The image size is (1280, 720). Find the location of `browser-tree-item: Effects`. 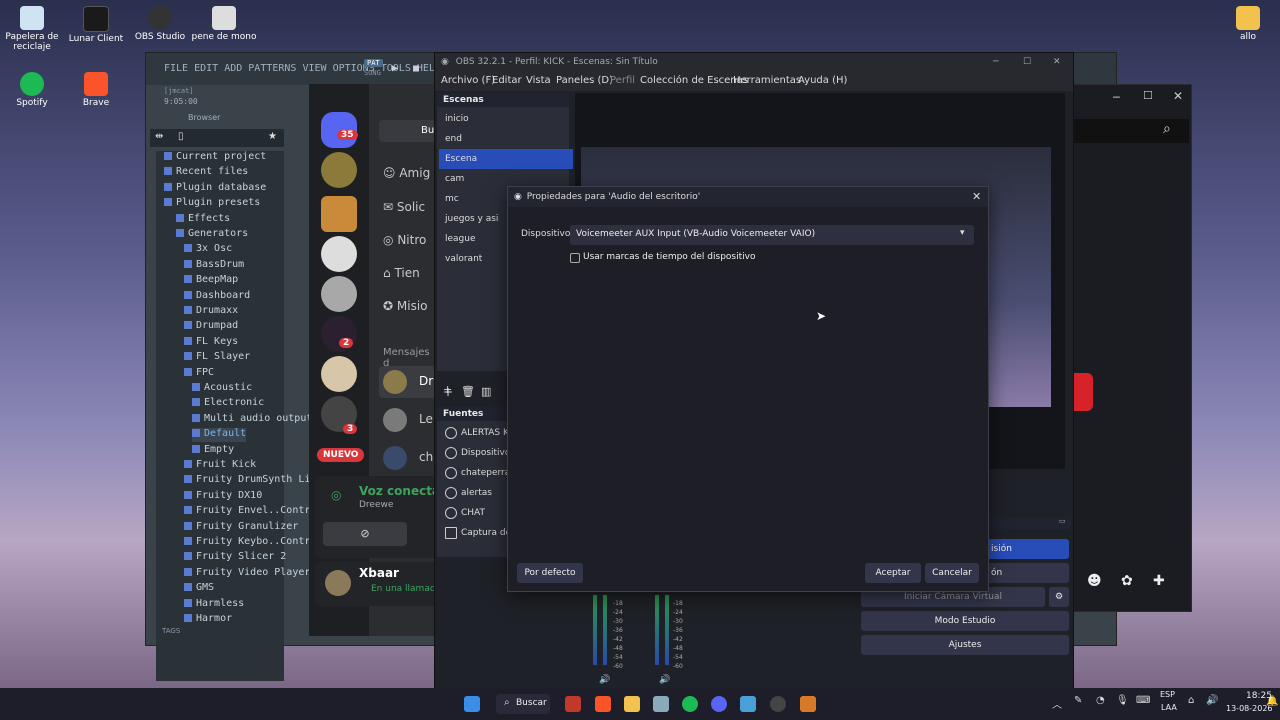

browser-tree-item: Effects is located at coordinates (203, 220).